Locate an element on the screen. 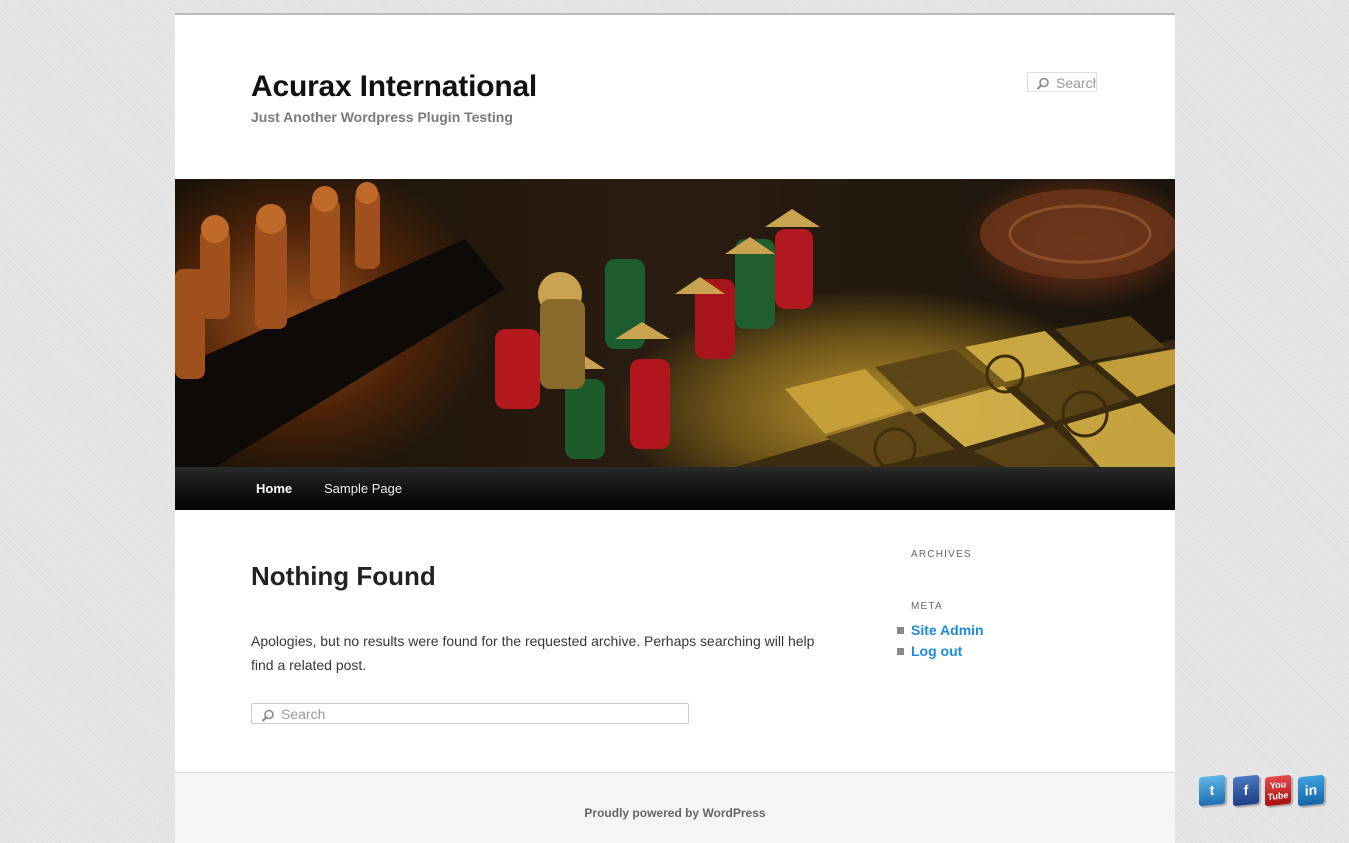 Image resolution: width=1349 pixels, height=843 pixels. meta-widget-title: META is located at coordinates (927, 606).